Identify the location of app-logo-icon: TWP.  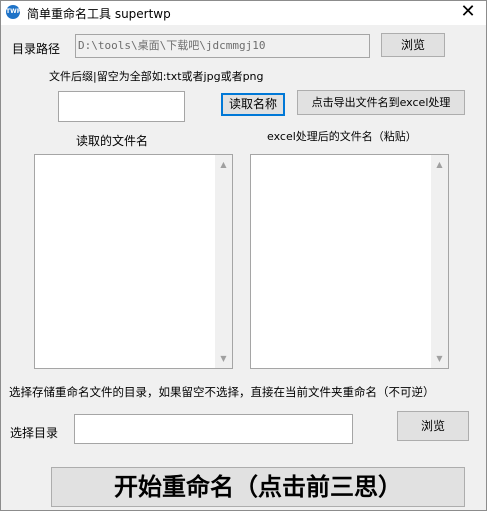
(13, 12).